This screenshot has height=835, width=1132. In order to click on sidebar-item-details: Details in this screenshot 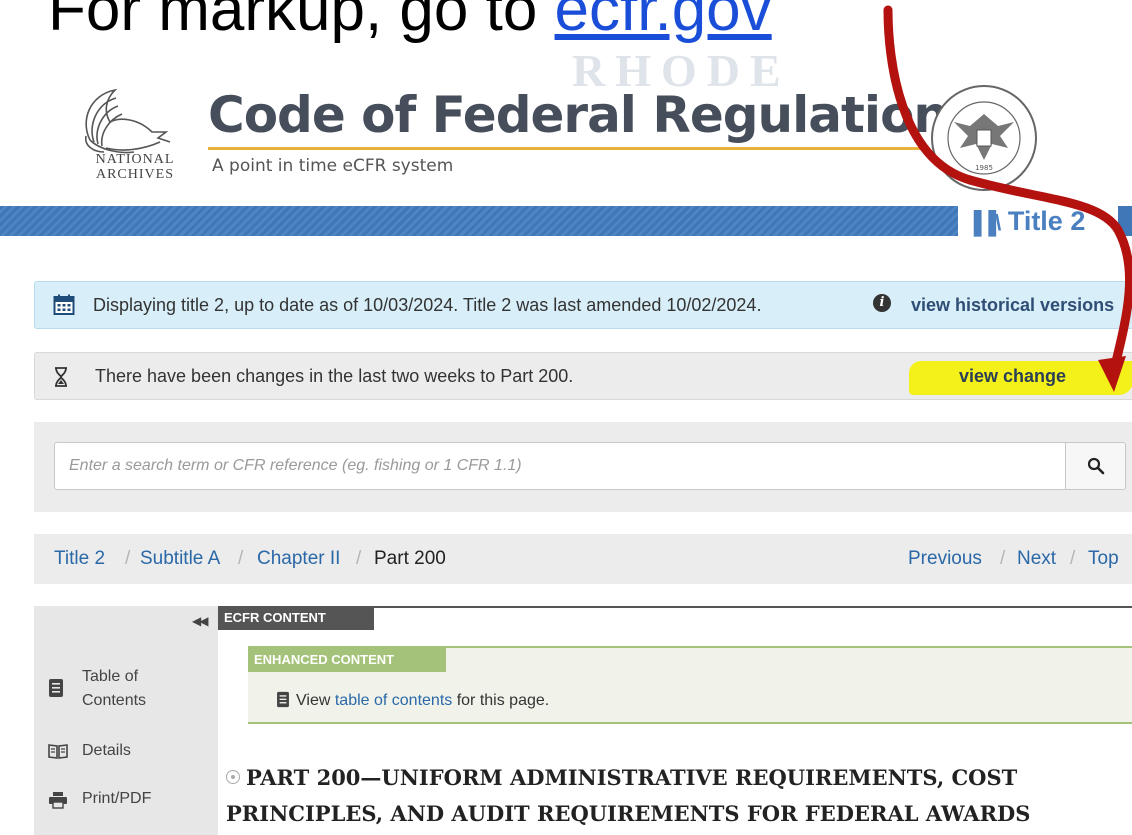, I will do `click(128, 752)`.